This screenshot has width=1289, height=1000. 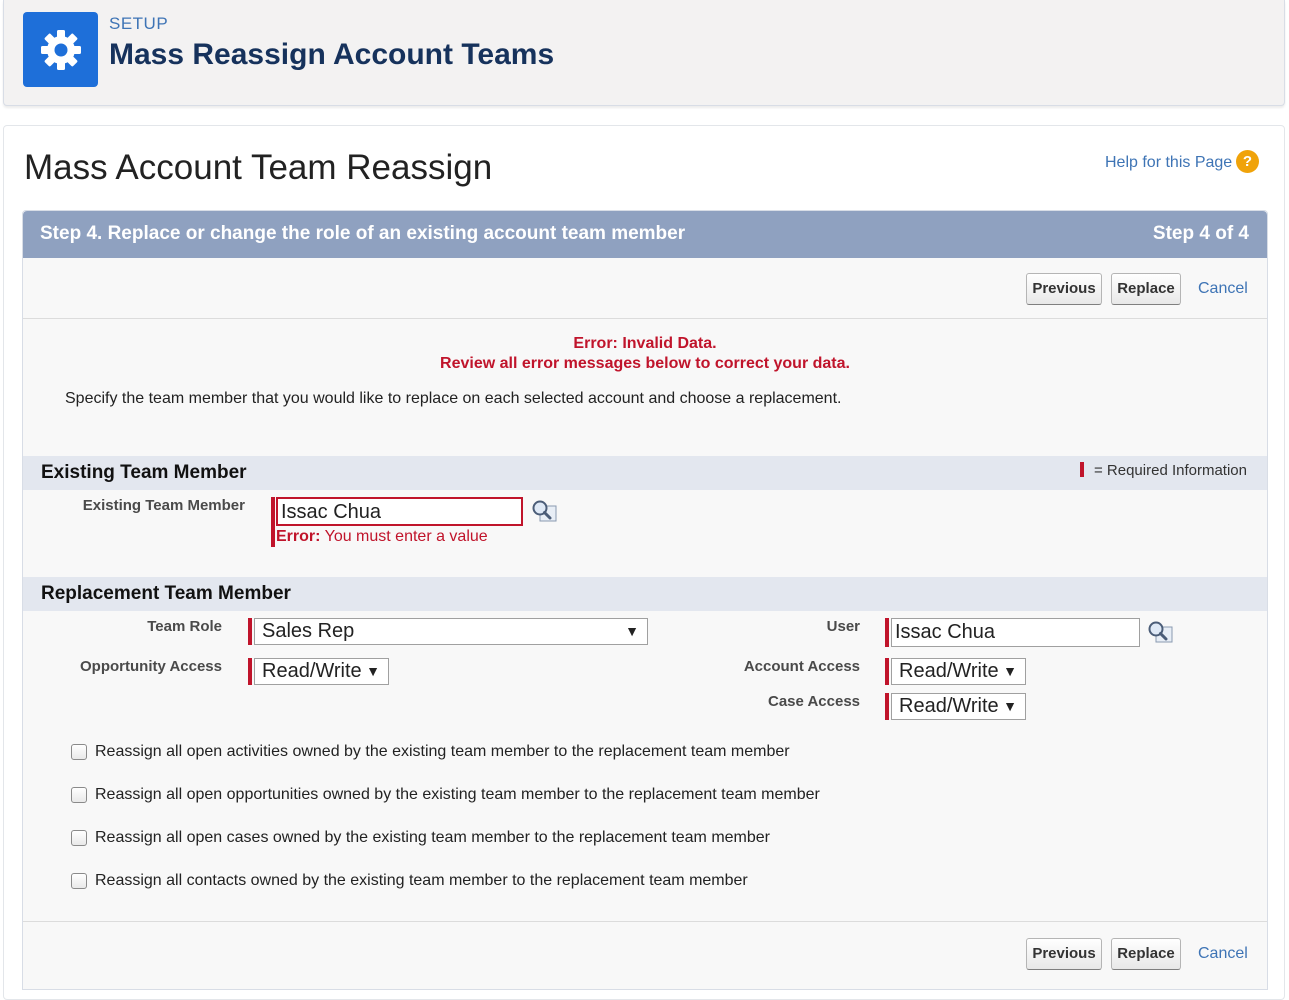 I want to click on bottom-button-row: Previous Replace Cancel, so click(x=645, y=951).